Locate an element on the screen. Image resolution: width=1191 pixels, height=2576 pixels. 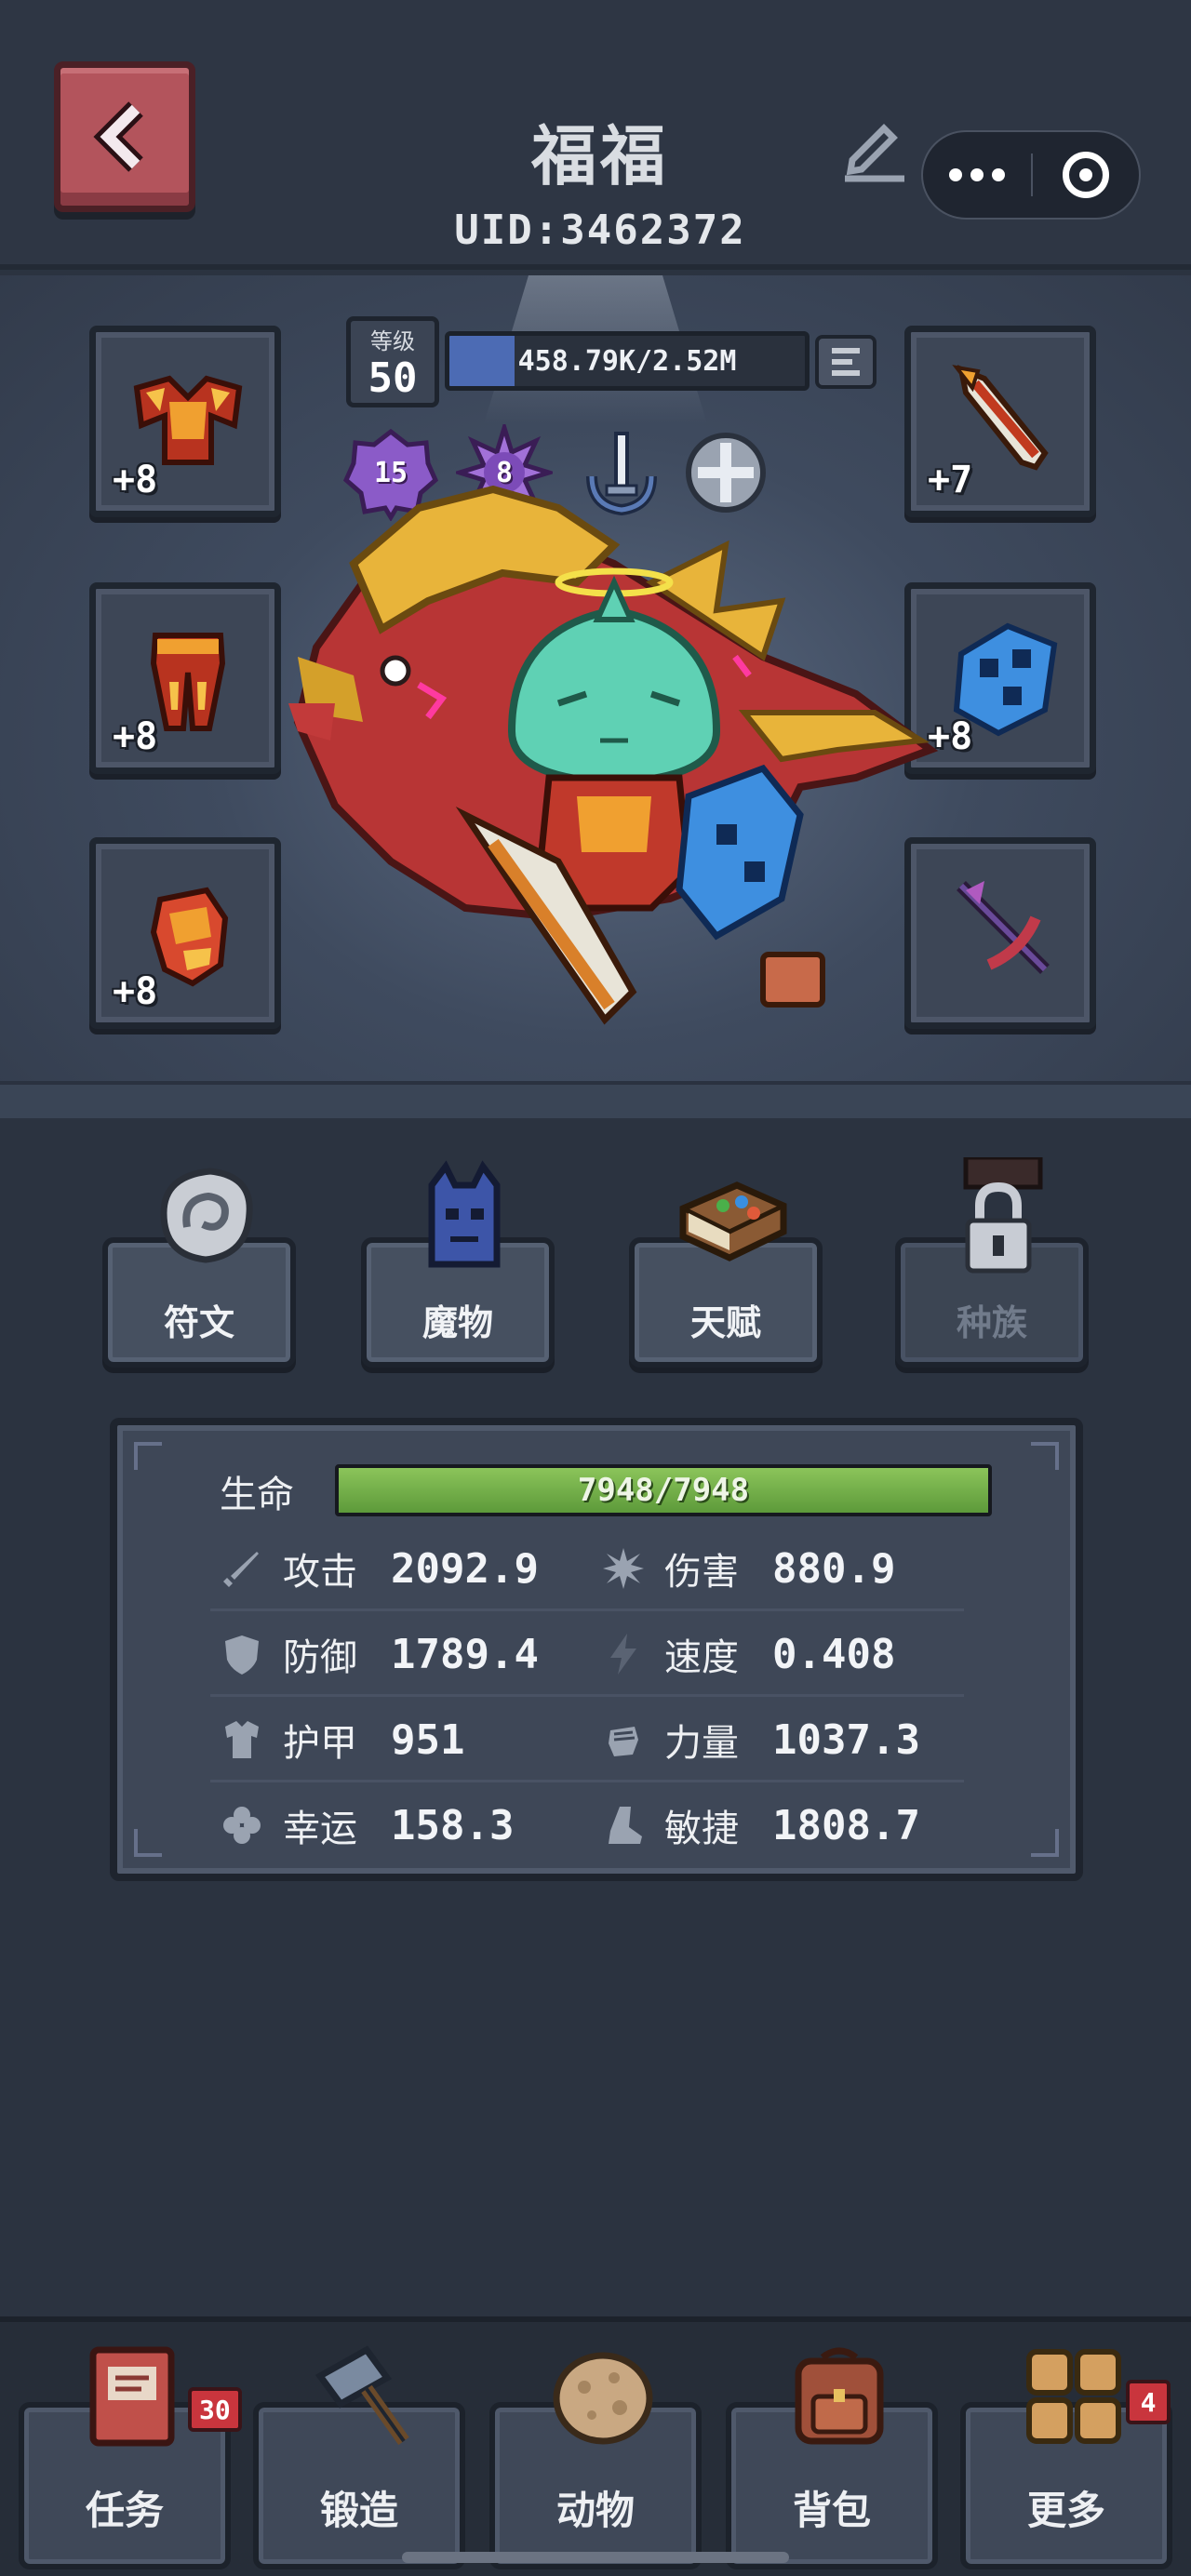
bottom-navigation: 30 任务 锻造 动物 背包 4 更多 is located at coordinates (595, 2446).